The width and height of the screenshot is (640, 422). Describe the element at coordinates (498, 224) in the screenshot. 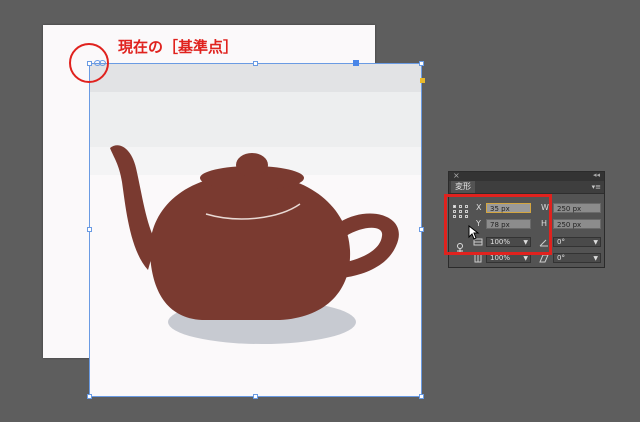

I see `reference-point-highlight-box` at that location.